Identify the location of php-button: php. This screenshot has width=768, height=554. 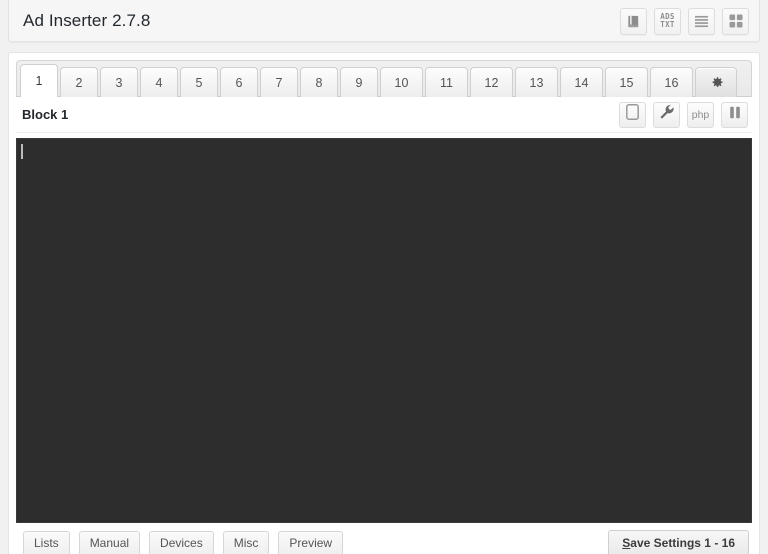
(700, 114).